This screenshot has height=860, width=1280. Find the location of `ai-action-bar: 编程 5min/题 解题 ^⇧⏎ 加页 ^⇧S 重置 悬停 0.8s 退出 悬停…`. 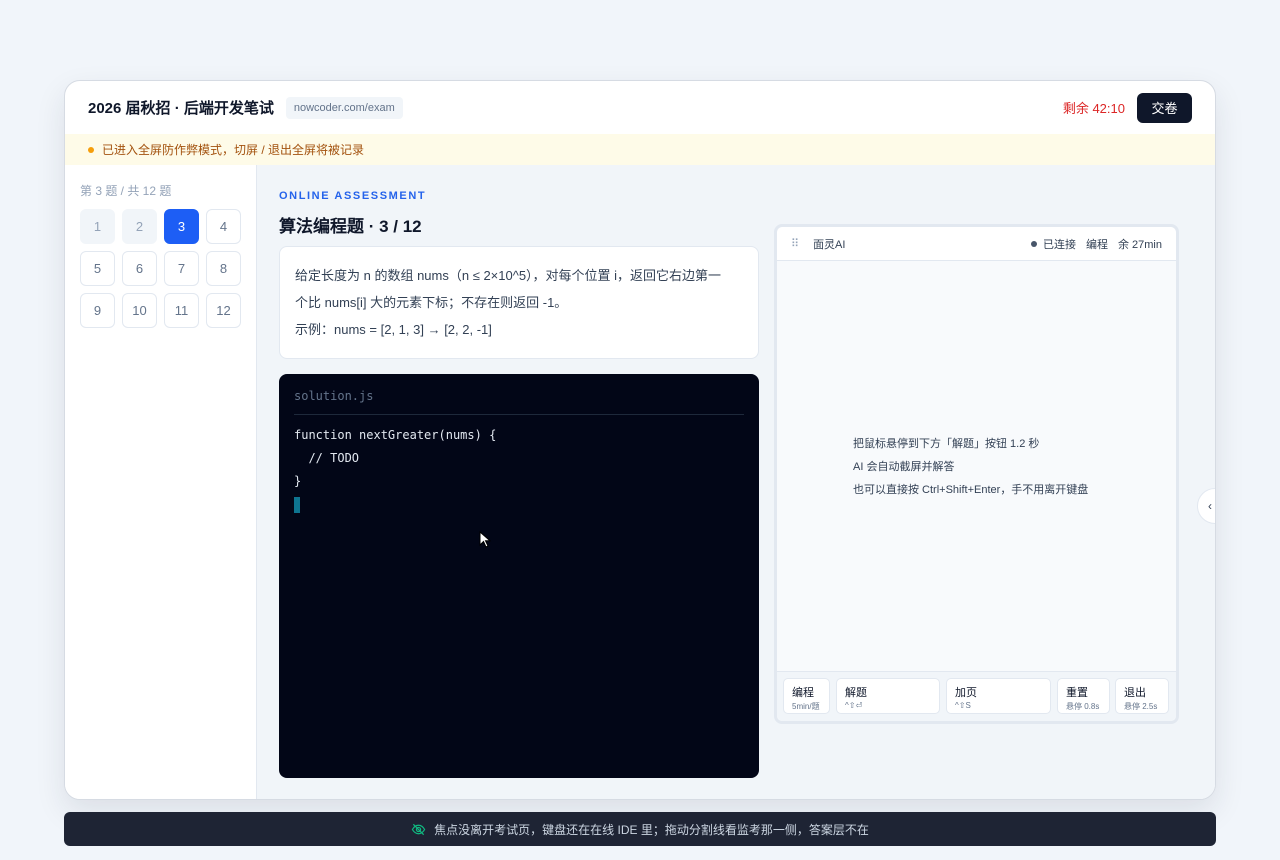

ai-action-bar: 编程 5min/题 解题 ^⇧⏎ 加页 ^⇧S 重置 悬停 0.8s 退出 悬停… is located at coordinates (976, 696).